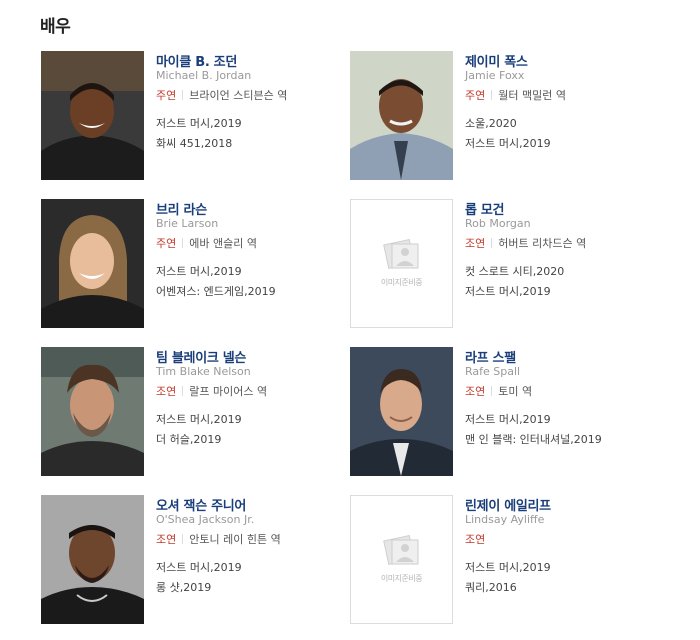 This screenshot has width=700, height=640. I want to click on work-link: 화씨 451,2018, so click(194, 143).